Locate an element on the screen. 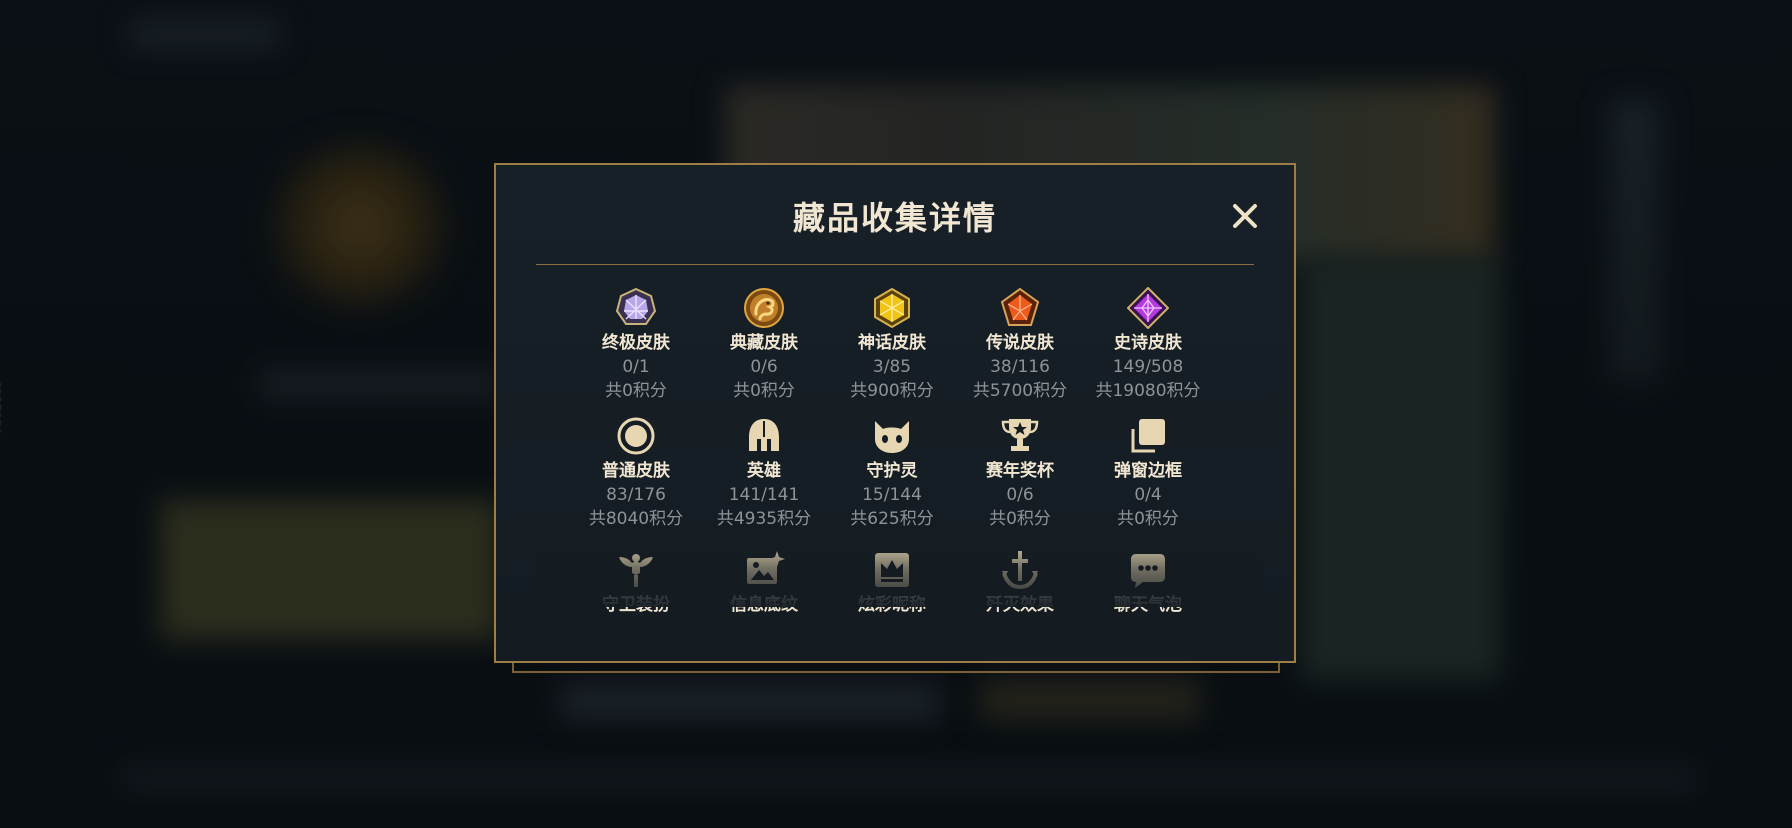 The width and height of the screenshot is (1792, 828). item-label: 典藏皮肤 is located at coordinates (764, 343).